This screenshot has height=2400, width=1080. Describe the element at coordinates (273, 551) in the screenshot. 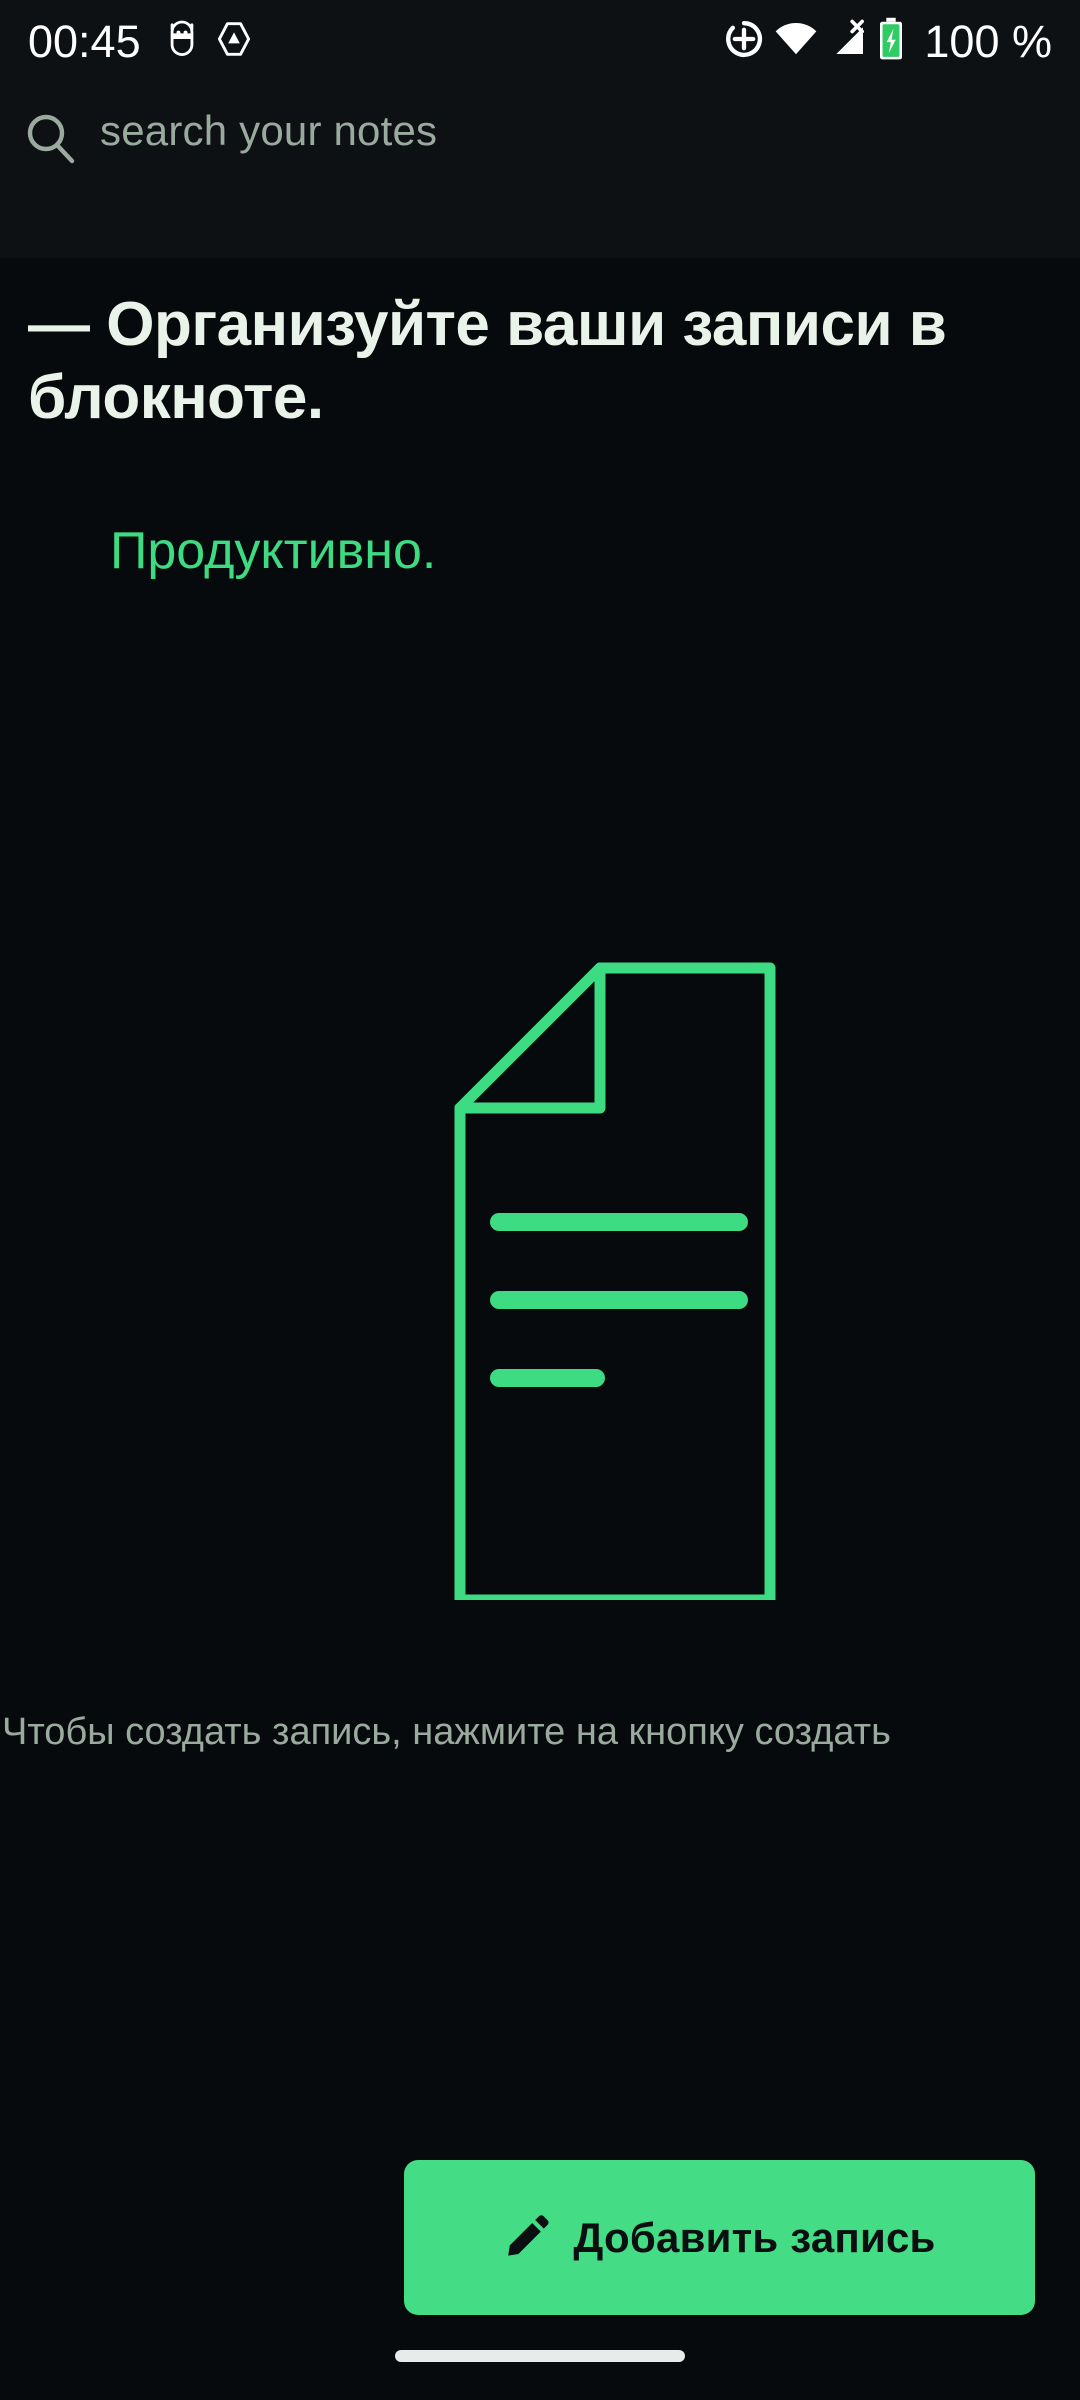

I see `page-subtitle: Продуктивно.` at that location.